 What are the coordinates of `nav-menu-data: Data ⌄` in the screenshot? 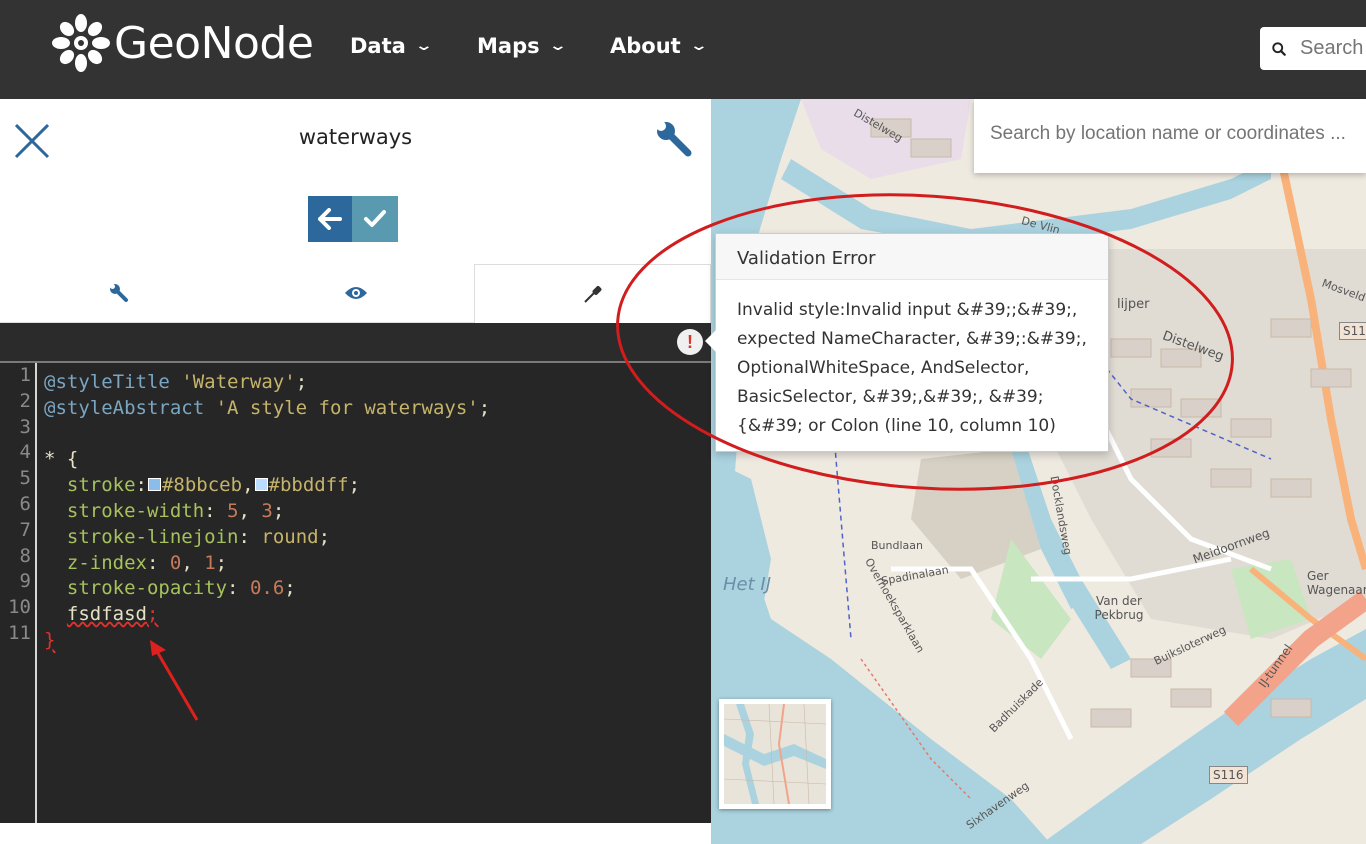 It's located at (392, 46).